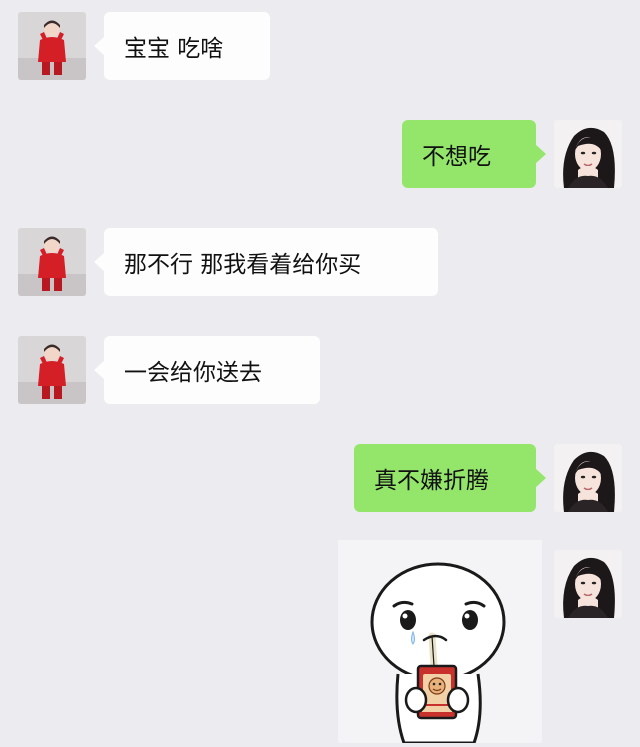 This screenshot has height=747, width=640. I want to click on self-avatar, so click(588, 584).